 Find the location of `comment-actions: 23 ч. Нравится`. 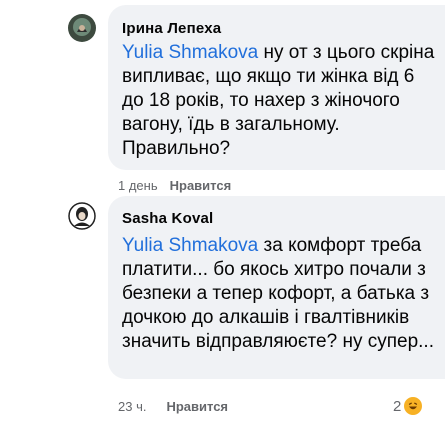

comment-actions: 23 ч. Нравится is located at coordinates (173, 406).